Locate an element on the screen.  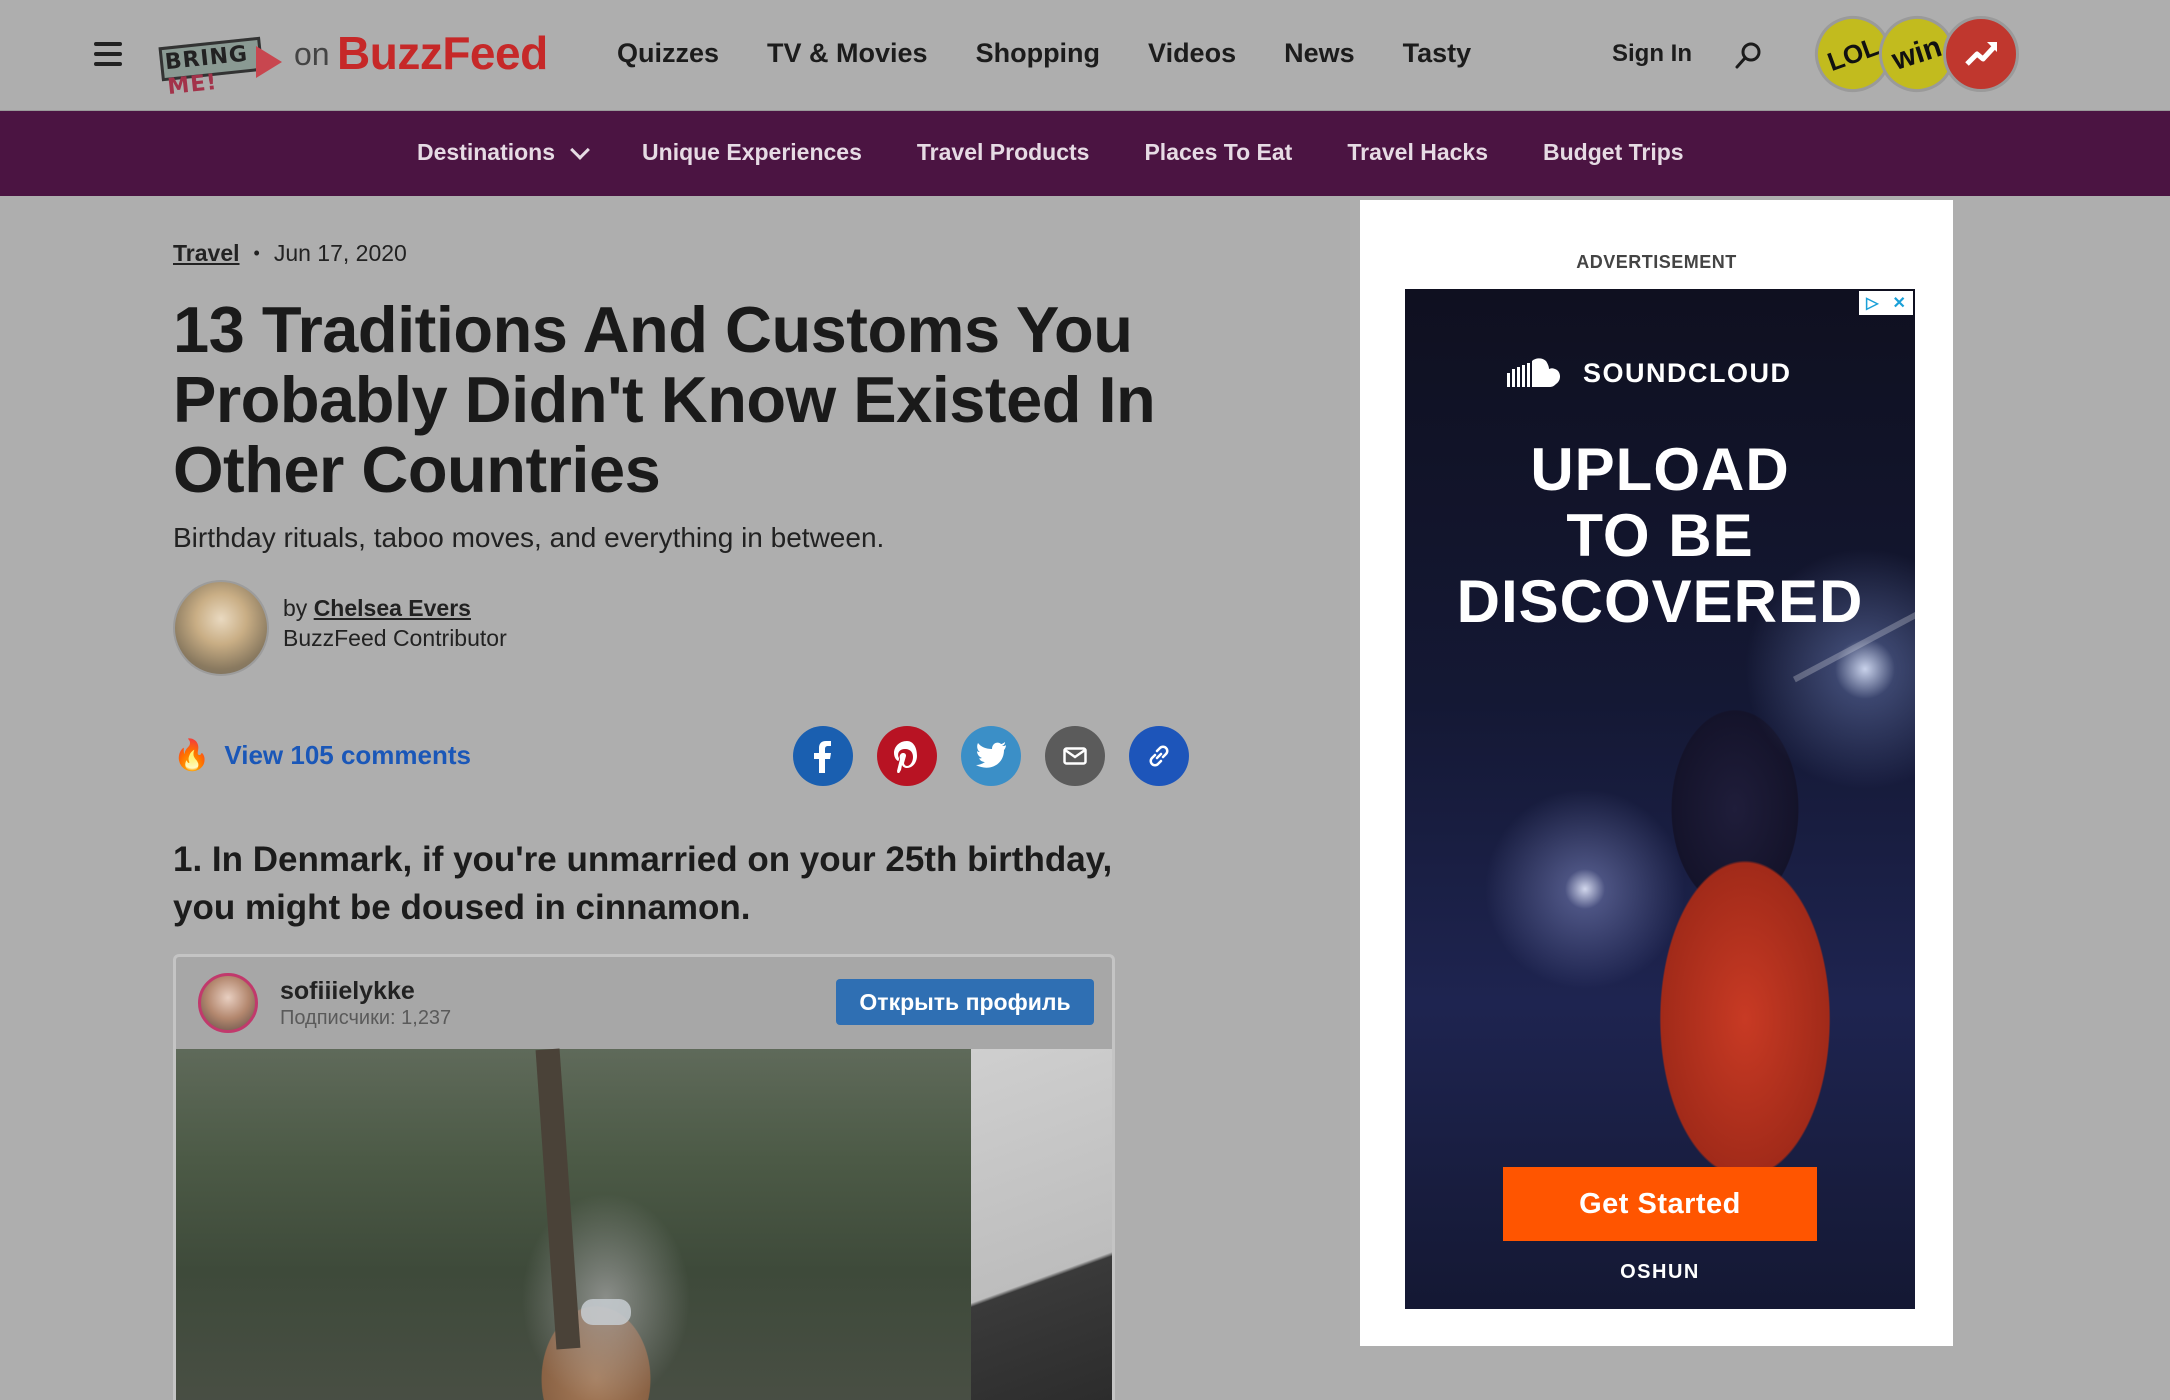
reaction-badges: LOL win is located at coordinates (1914, 54).